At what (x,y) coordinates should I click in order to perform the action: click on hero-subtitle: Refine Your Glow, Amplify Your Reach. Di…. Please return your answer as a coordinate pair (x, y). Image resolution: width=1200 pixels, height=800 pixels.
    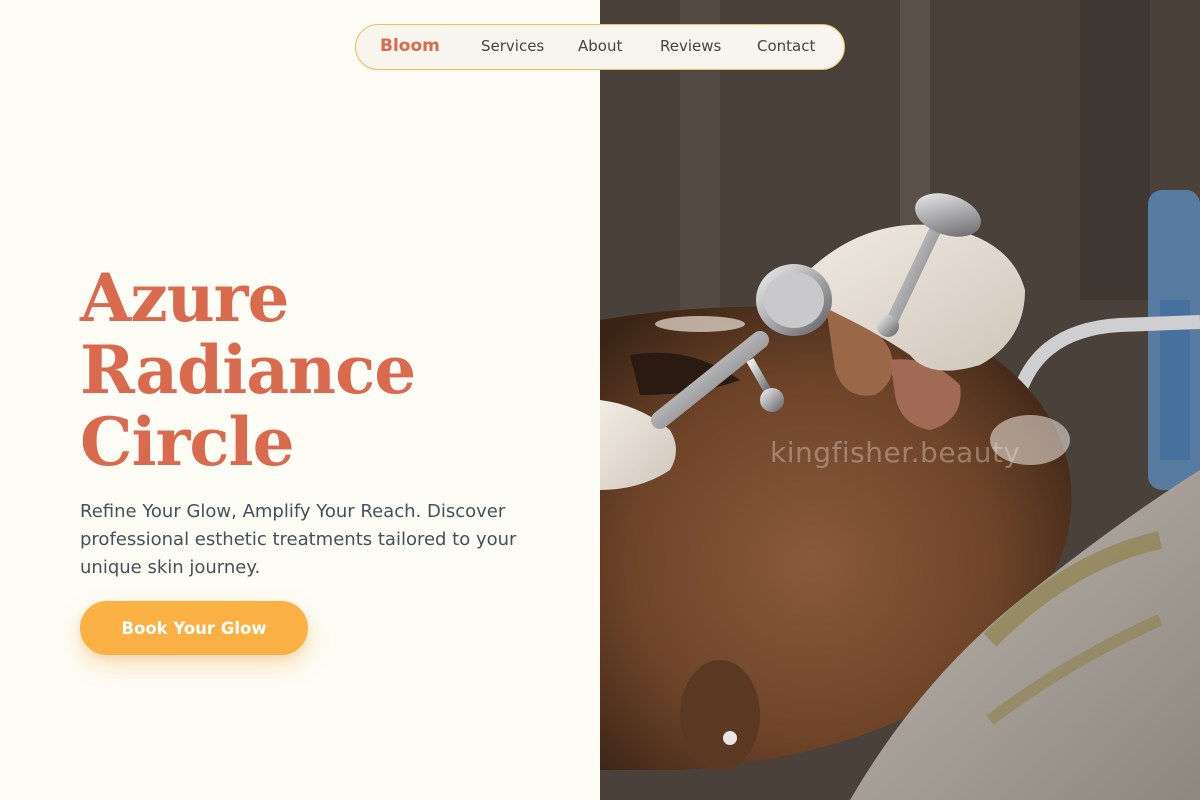
    Looking at the image, I should click on (298, 539).